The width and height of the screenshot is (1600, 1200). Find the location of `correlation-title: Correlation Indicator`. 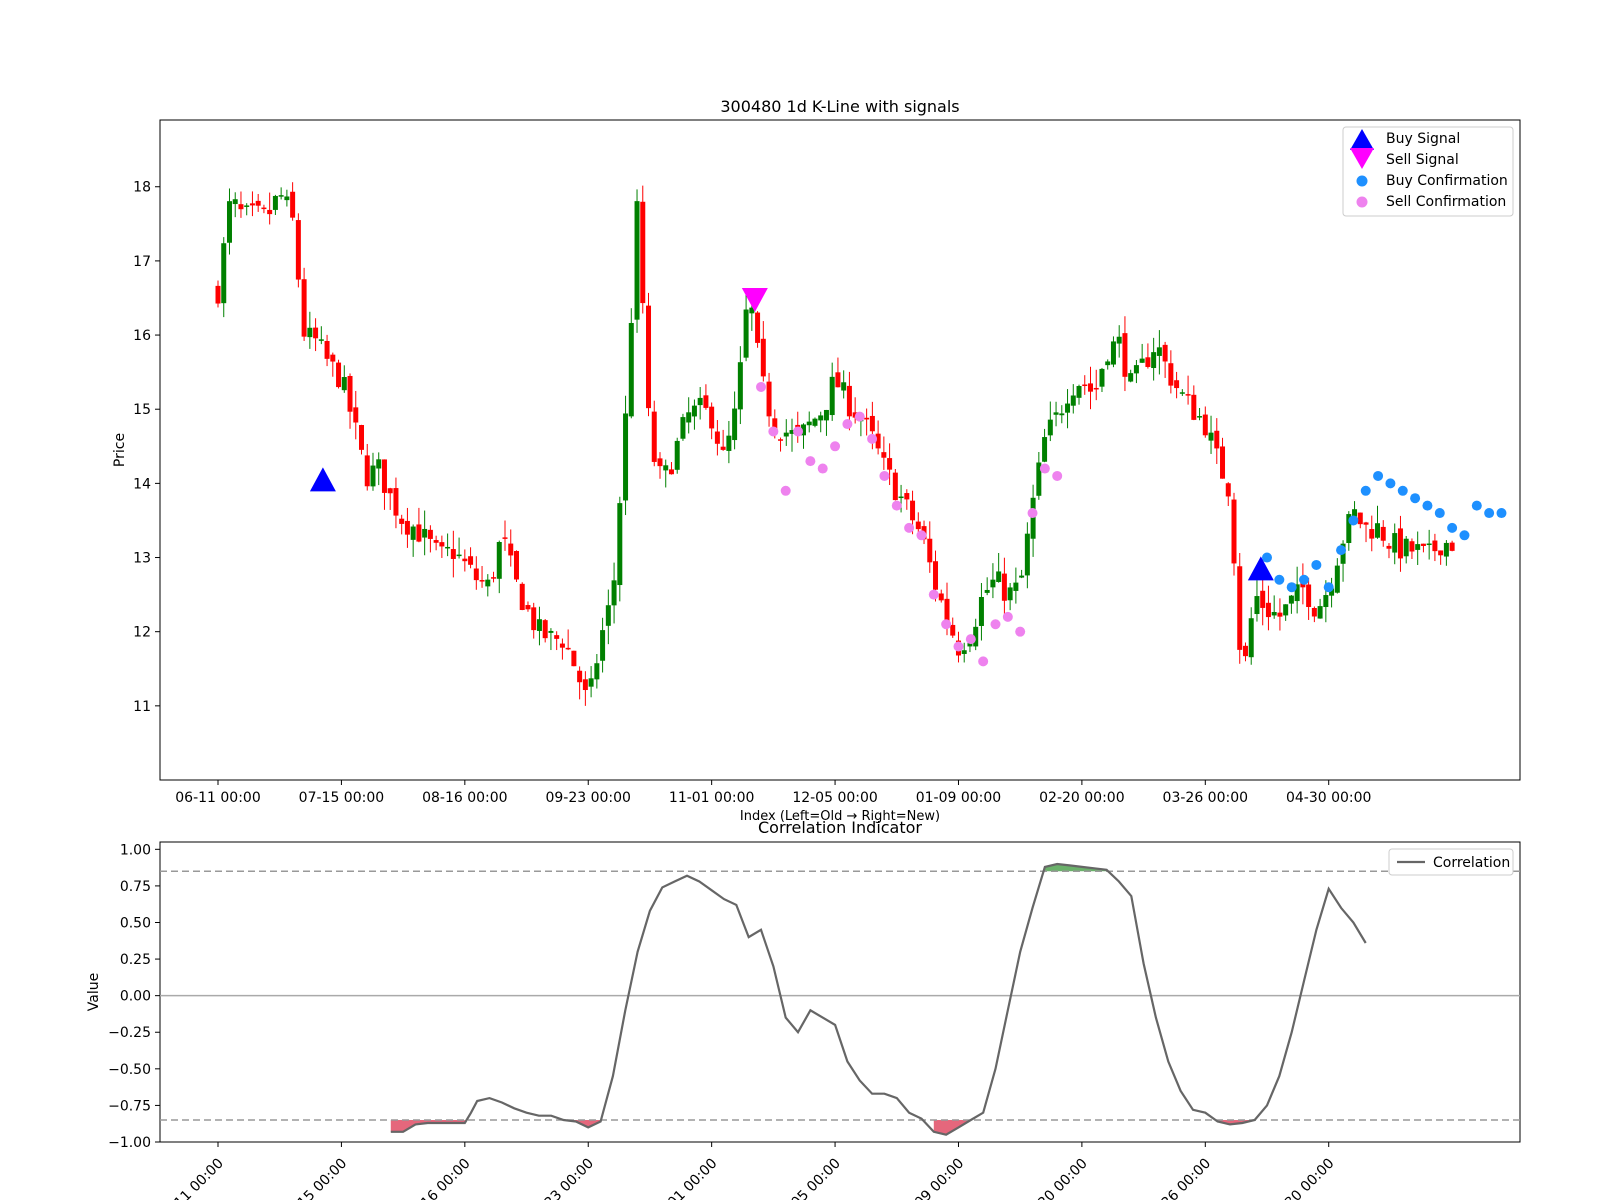

correlation-title: Correlation Indicator is located at coordinates (840, 827).